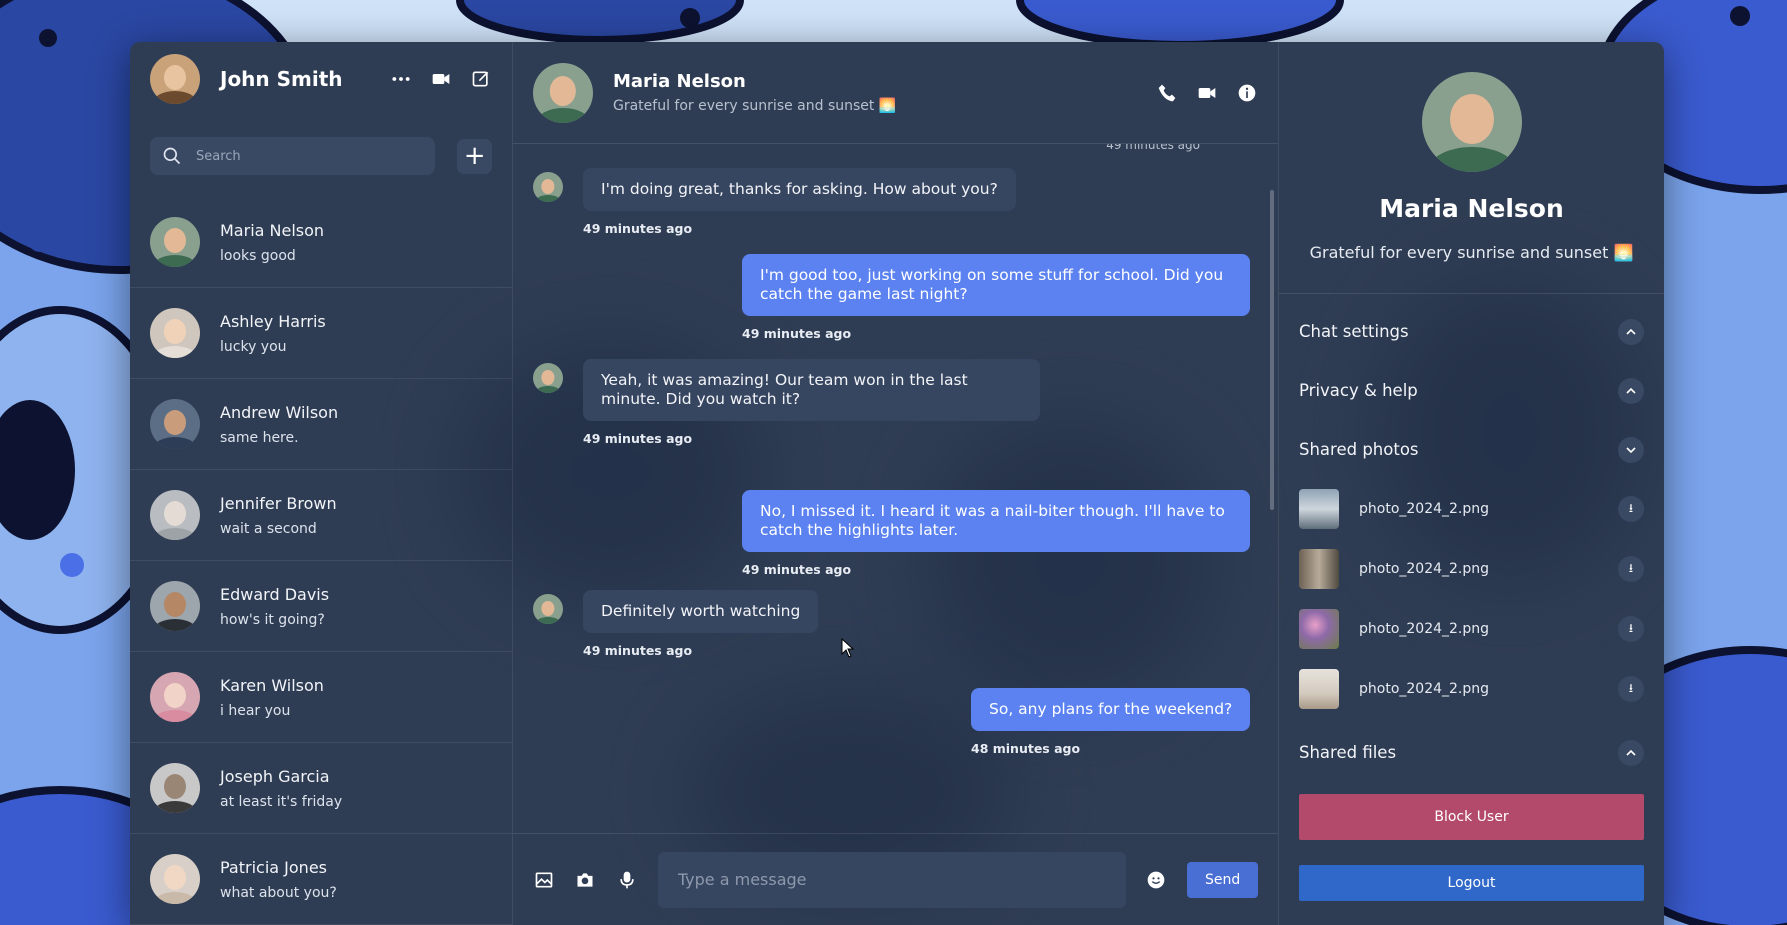 The height and width of the screenshot is (925, 1787). What do you see at coordinates (1471, 122) in the screenshot?
I see `profile-avatar` at bounding box center [1471, 122].